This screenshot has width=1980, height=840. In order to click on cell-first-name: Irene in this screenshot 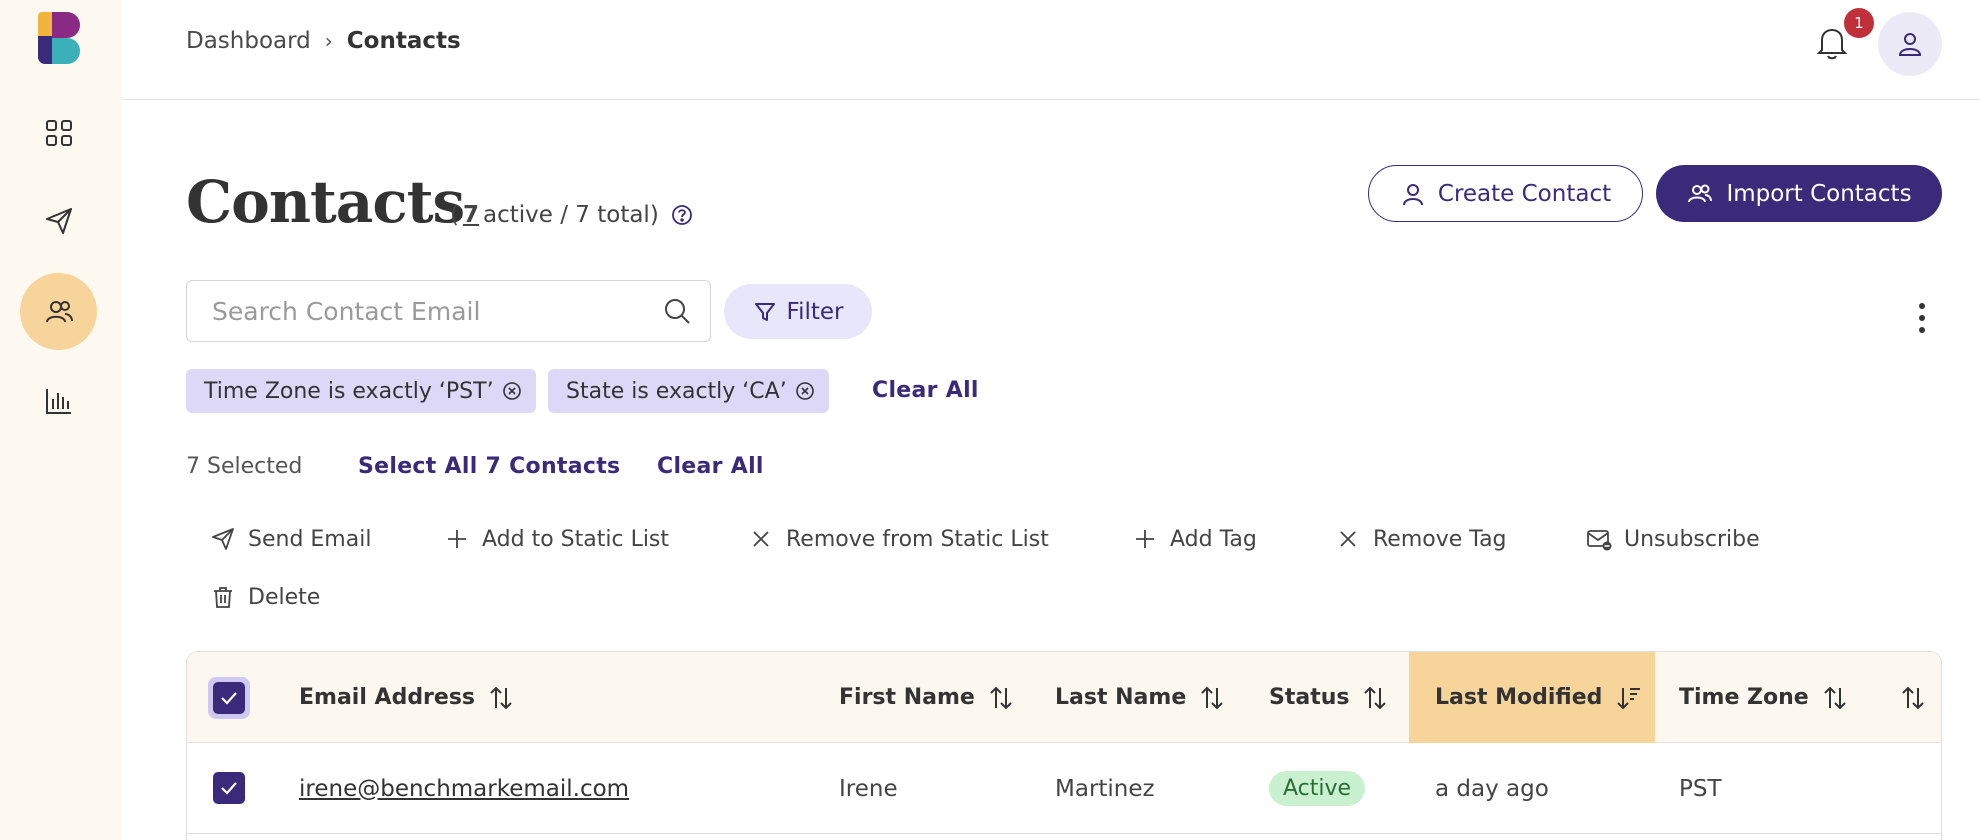, I will do `click(868, 788)`.